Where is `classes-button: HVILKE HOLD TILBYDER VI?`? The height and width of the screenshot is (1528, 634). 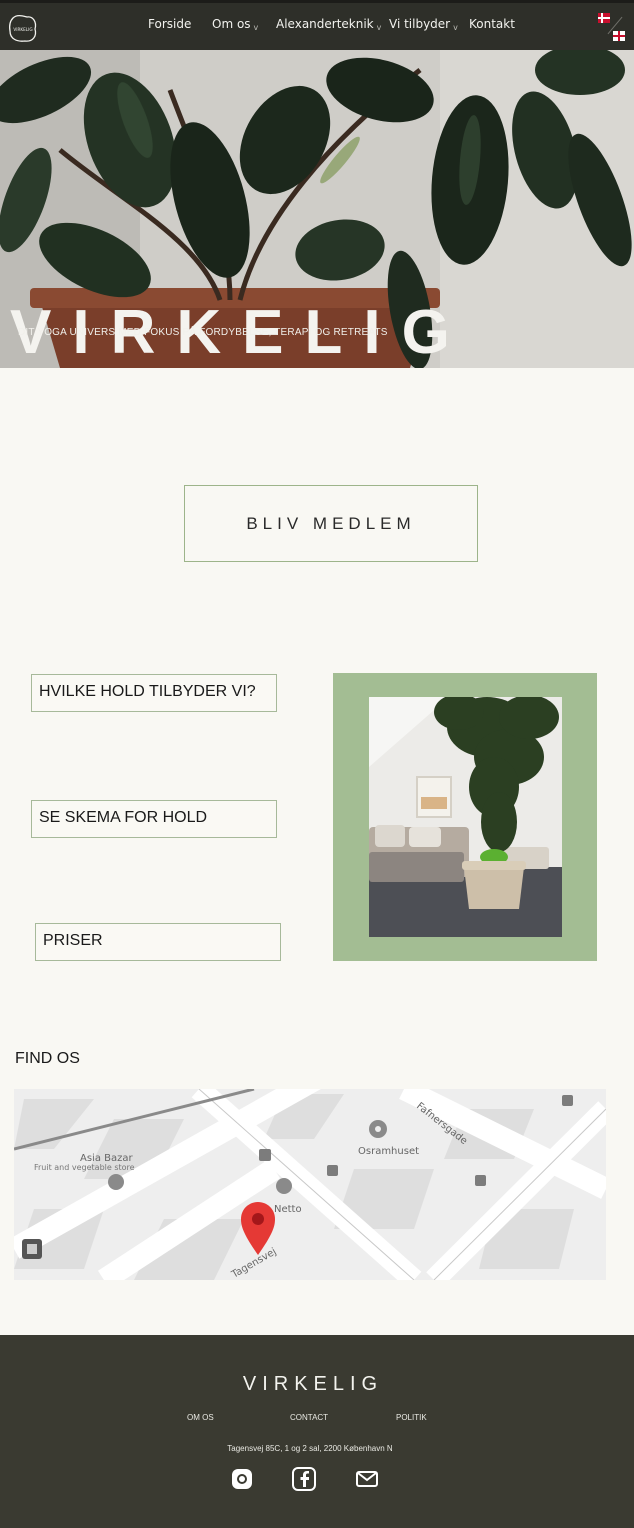
classes-button: HVILKE HOLD TILBYDER VI? is located at coordinates (154, 693).